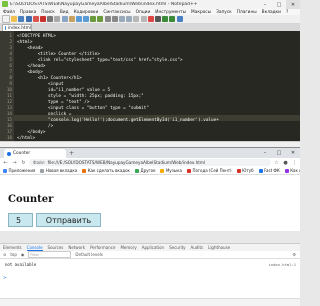 The width and height of the screenshot is (320, 306). I want to click on minimize-icon: –, so click(265, 4).